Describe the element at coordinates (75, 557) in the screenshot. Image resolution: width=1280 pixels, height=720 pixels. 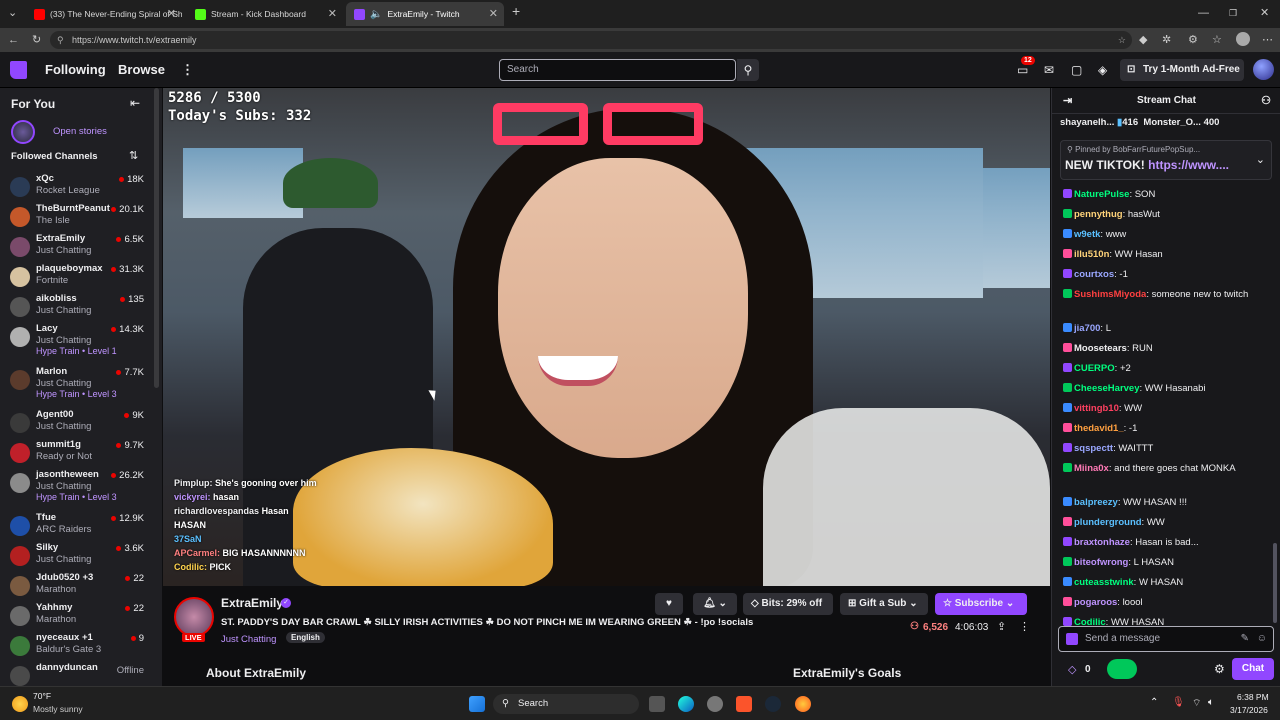
I see `sidebar-channel-silky: Silky Just Chatting 3.6K` at that location.